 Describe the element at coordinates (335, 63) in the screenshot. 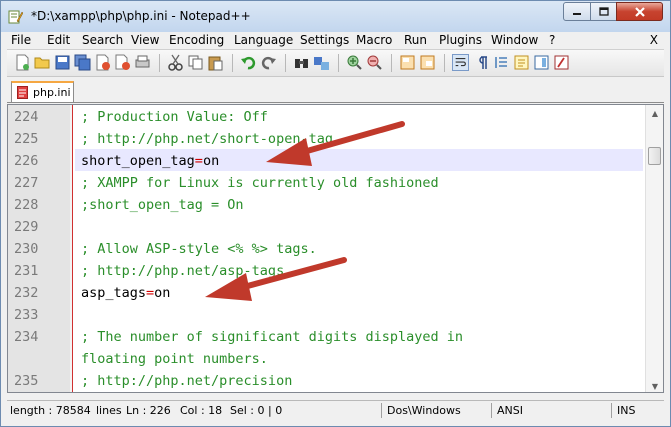

I see `toolbar` at that location.